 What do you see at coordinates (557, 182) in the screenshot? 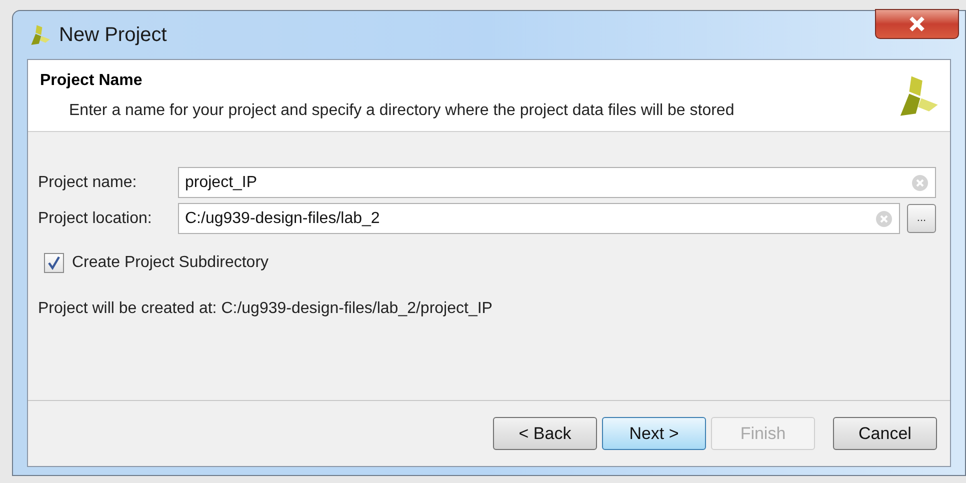
I see `text-field: project_IP` at bounding box center [557, 182].